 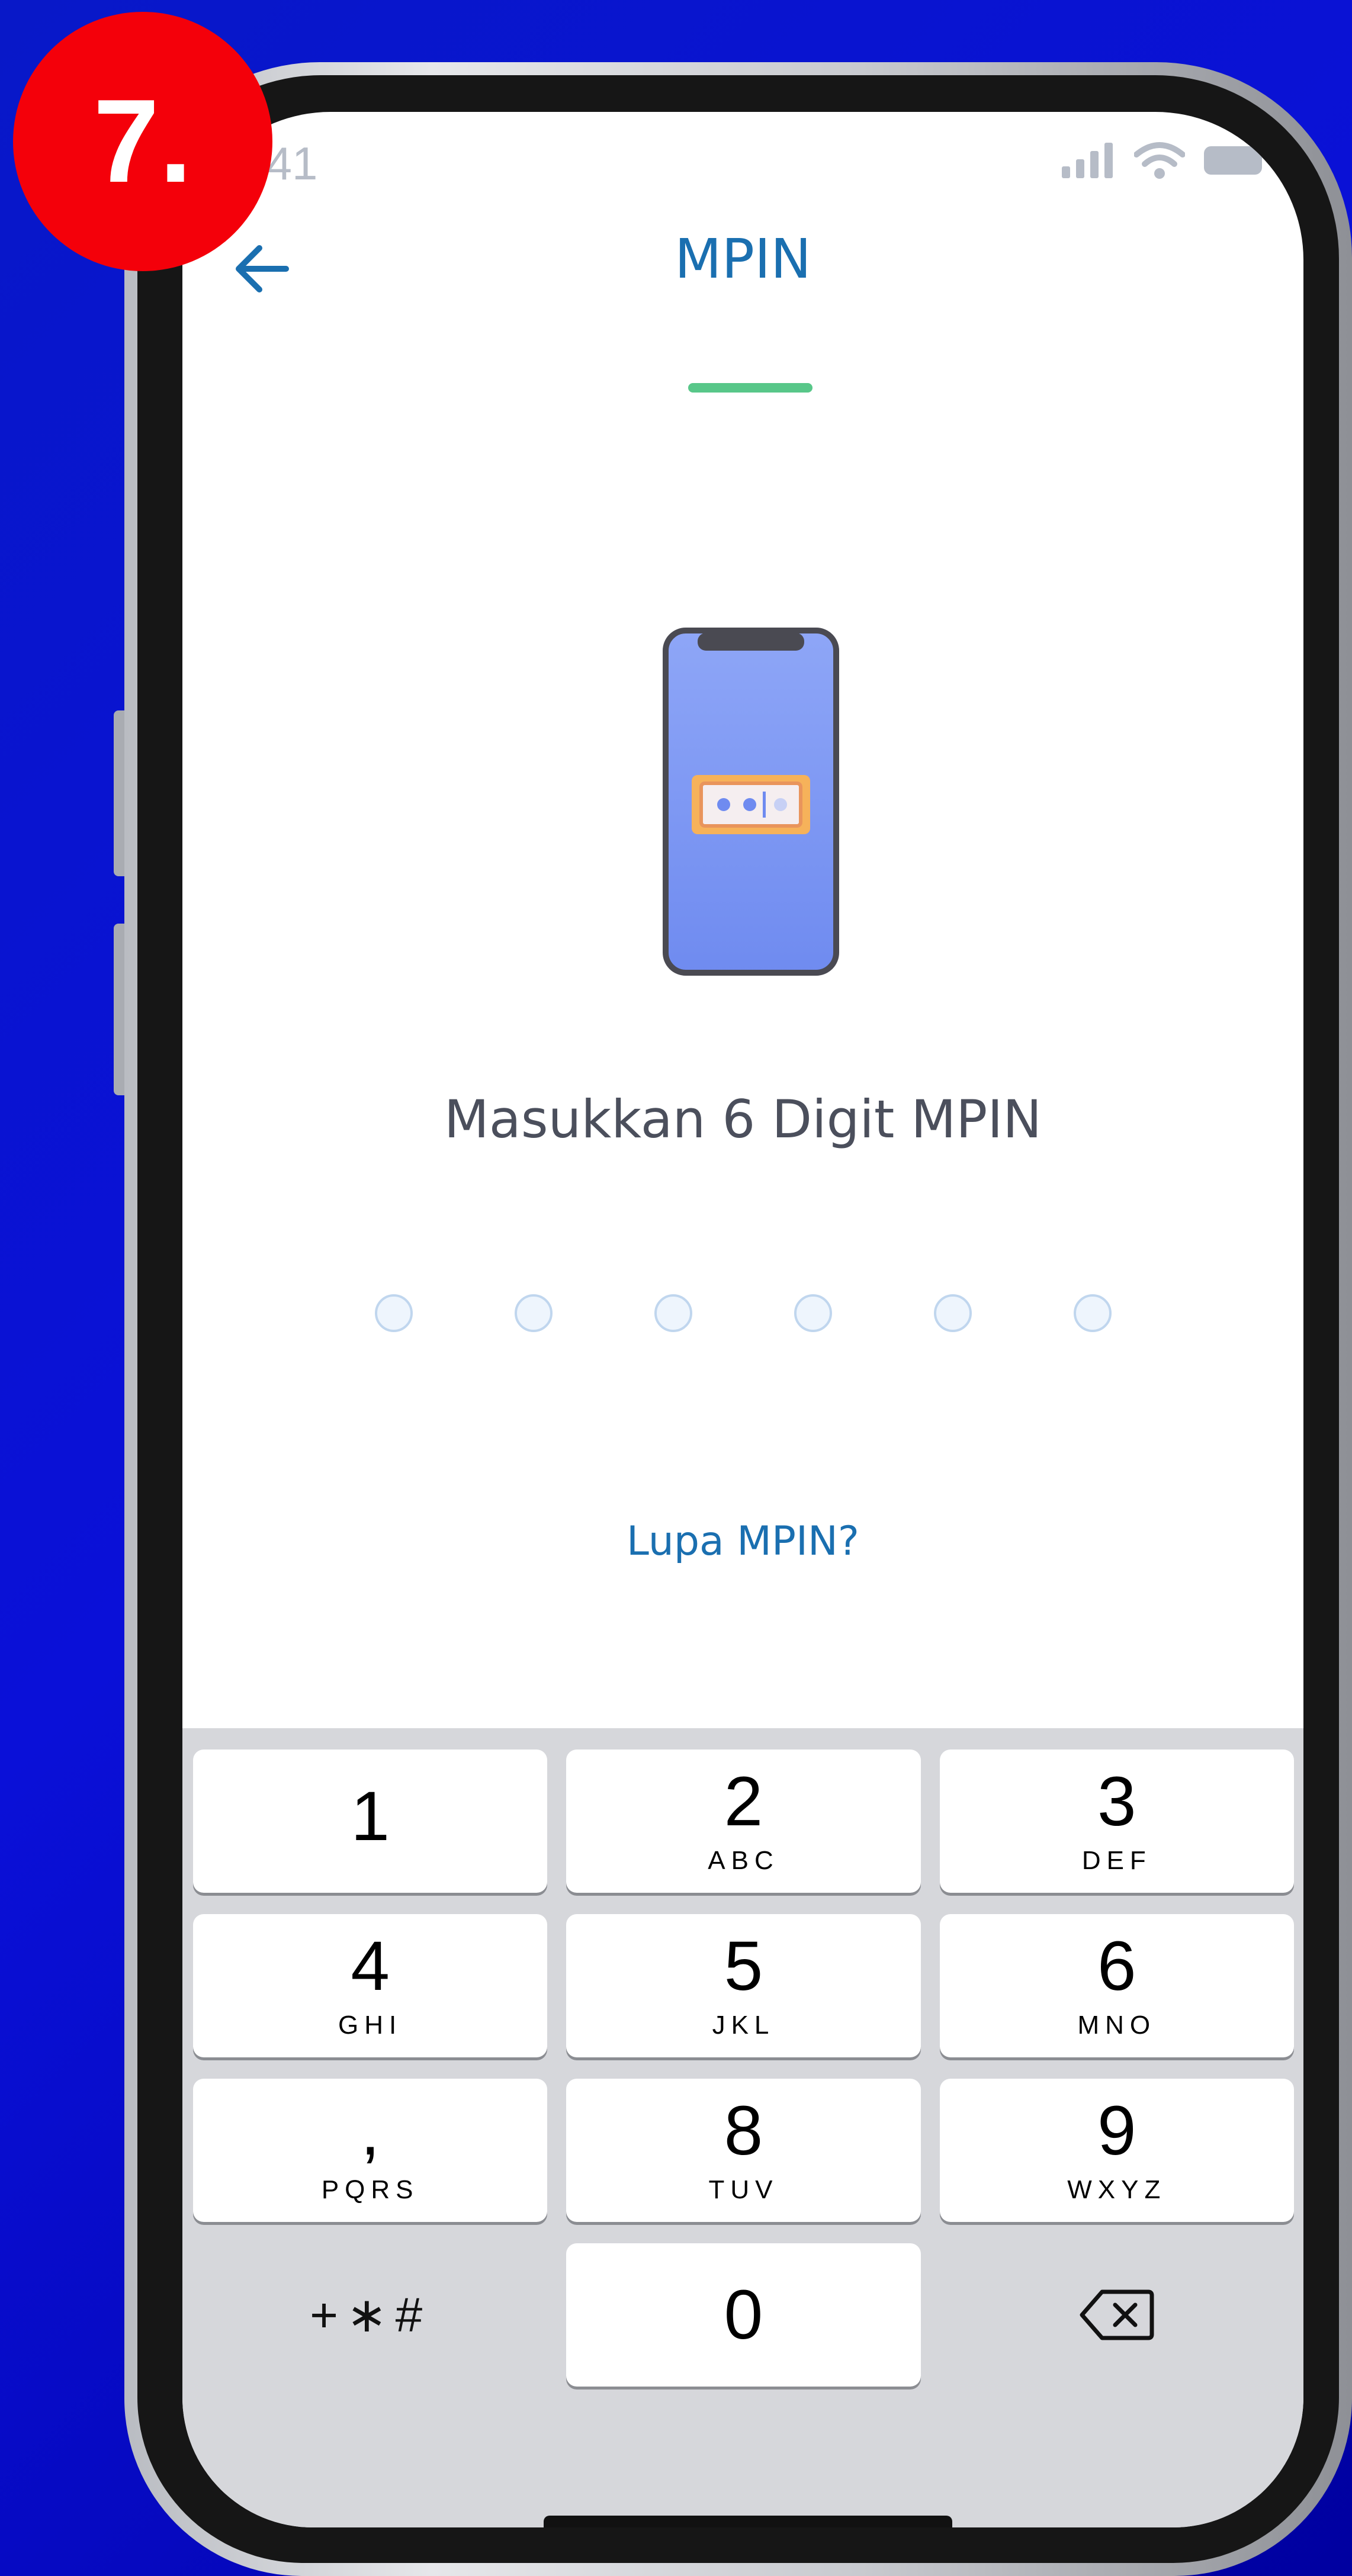 What do you see at coordinates (1233, 160) in the screenshot?
I see `battery-icon` at bounding box center [1233, 160].